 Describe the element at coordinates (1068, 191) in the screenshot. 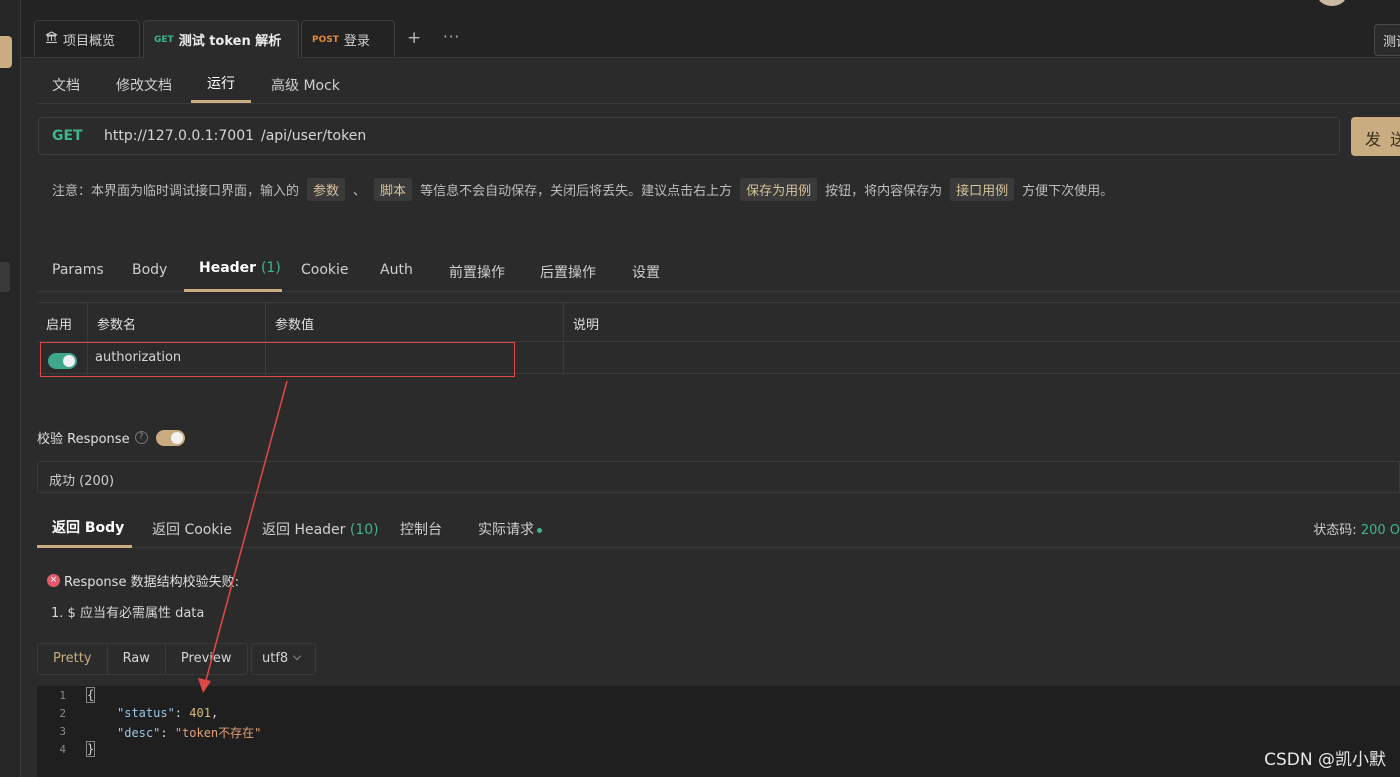

I see `notice-text: 方便下次使用。` at that location.